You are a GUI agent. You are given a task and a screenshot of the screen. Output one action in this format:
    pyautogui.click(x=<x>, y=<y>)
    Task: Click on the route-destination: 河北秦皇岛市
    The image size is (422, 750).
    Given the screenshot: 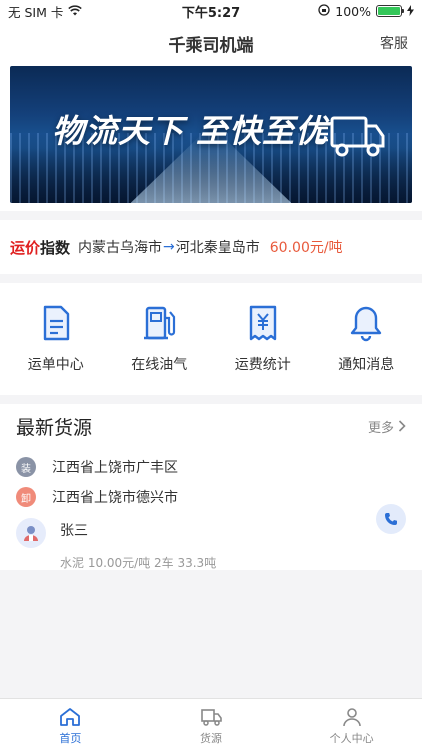 What is the action you would take?
    pyautogui.click(x=217, y=248)
    